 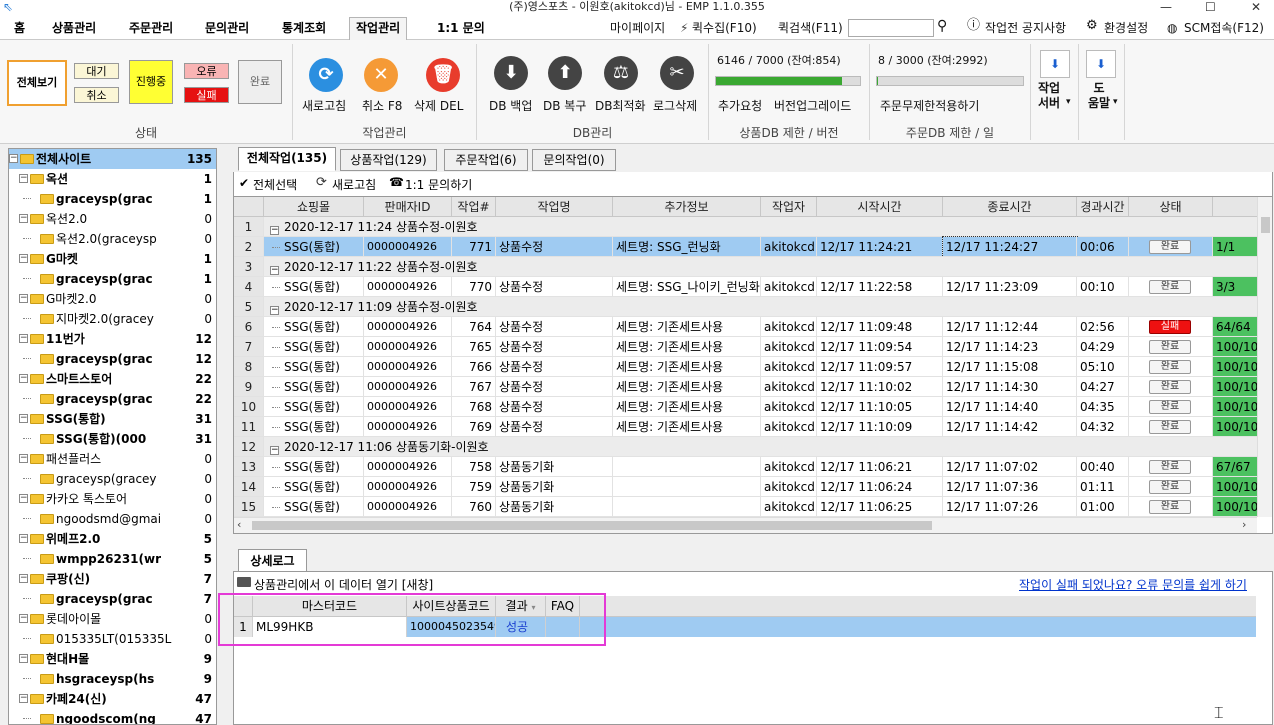 What do you see at coordinates (1010, 247) in the screenshot?
I see `end-time-cell: 12/17 11:24:27` at bounding box center [1010, 247].